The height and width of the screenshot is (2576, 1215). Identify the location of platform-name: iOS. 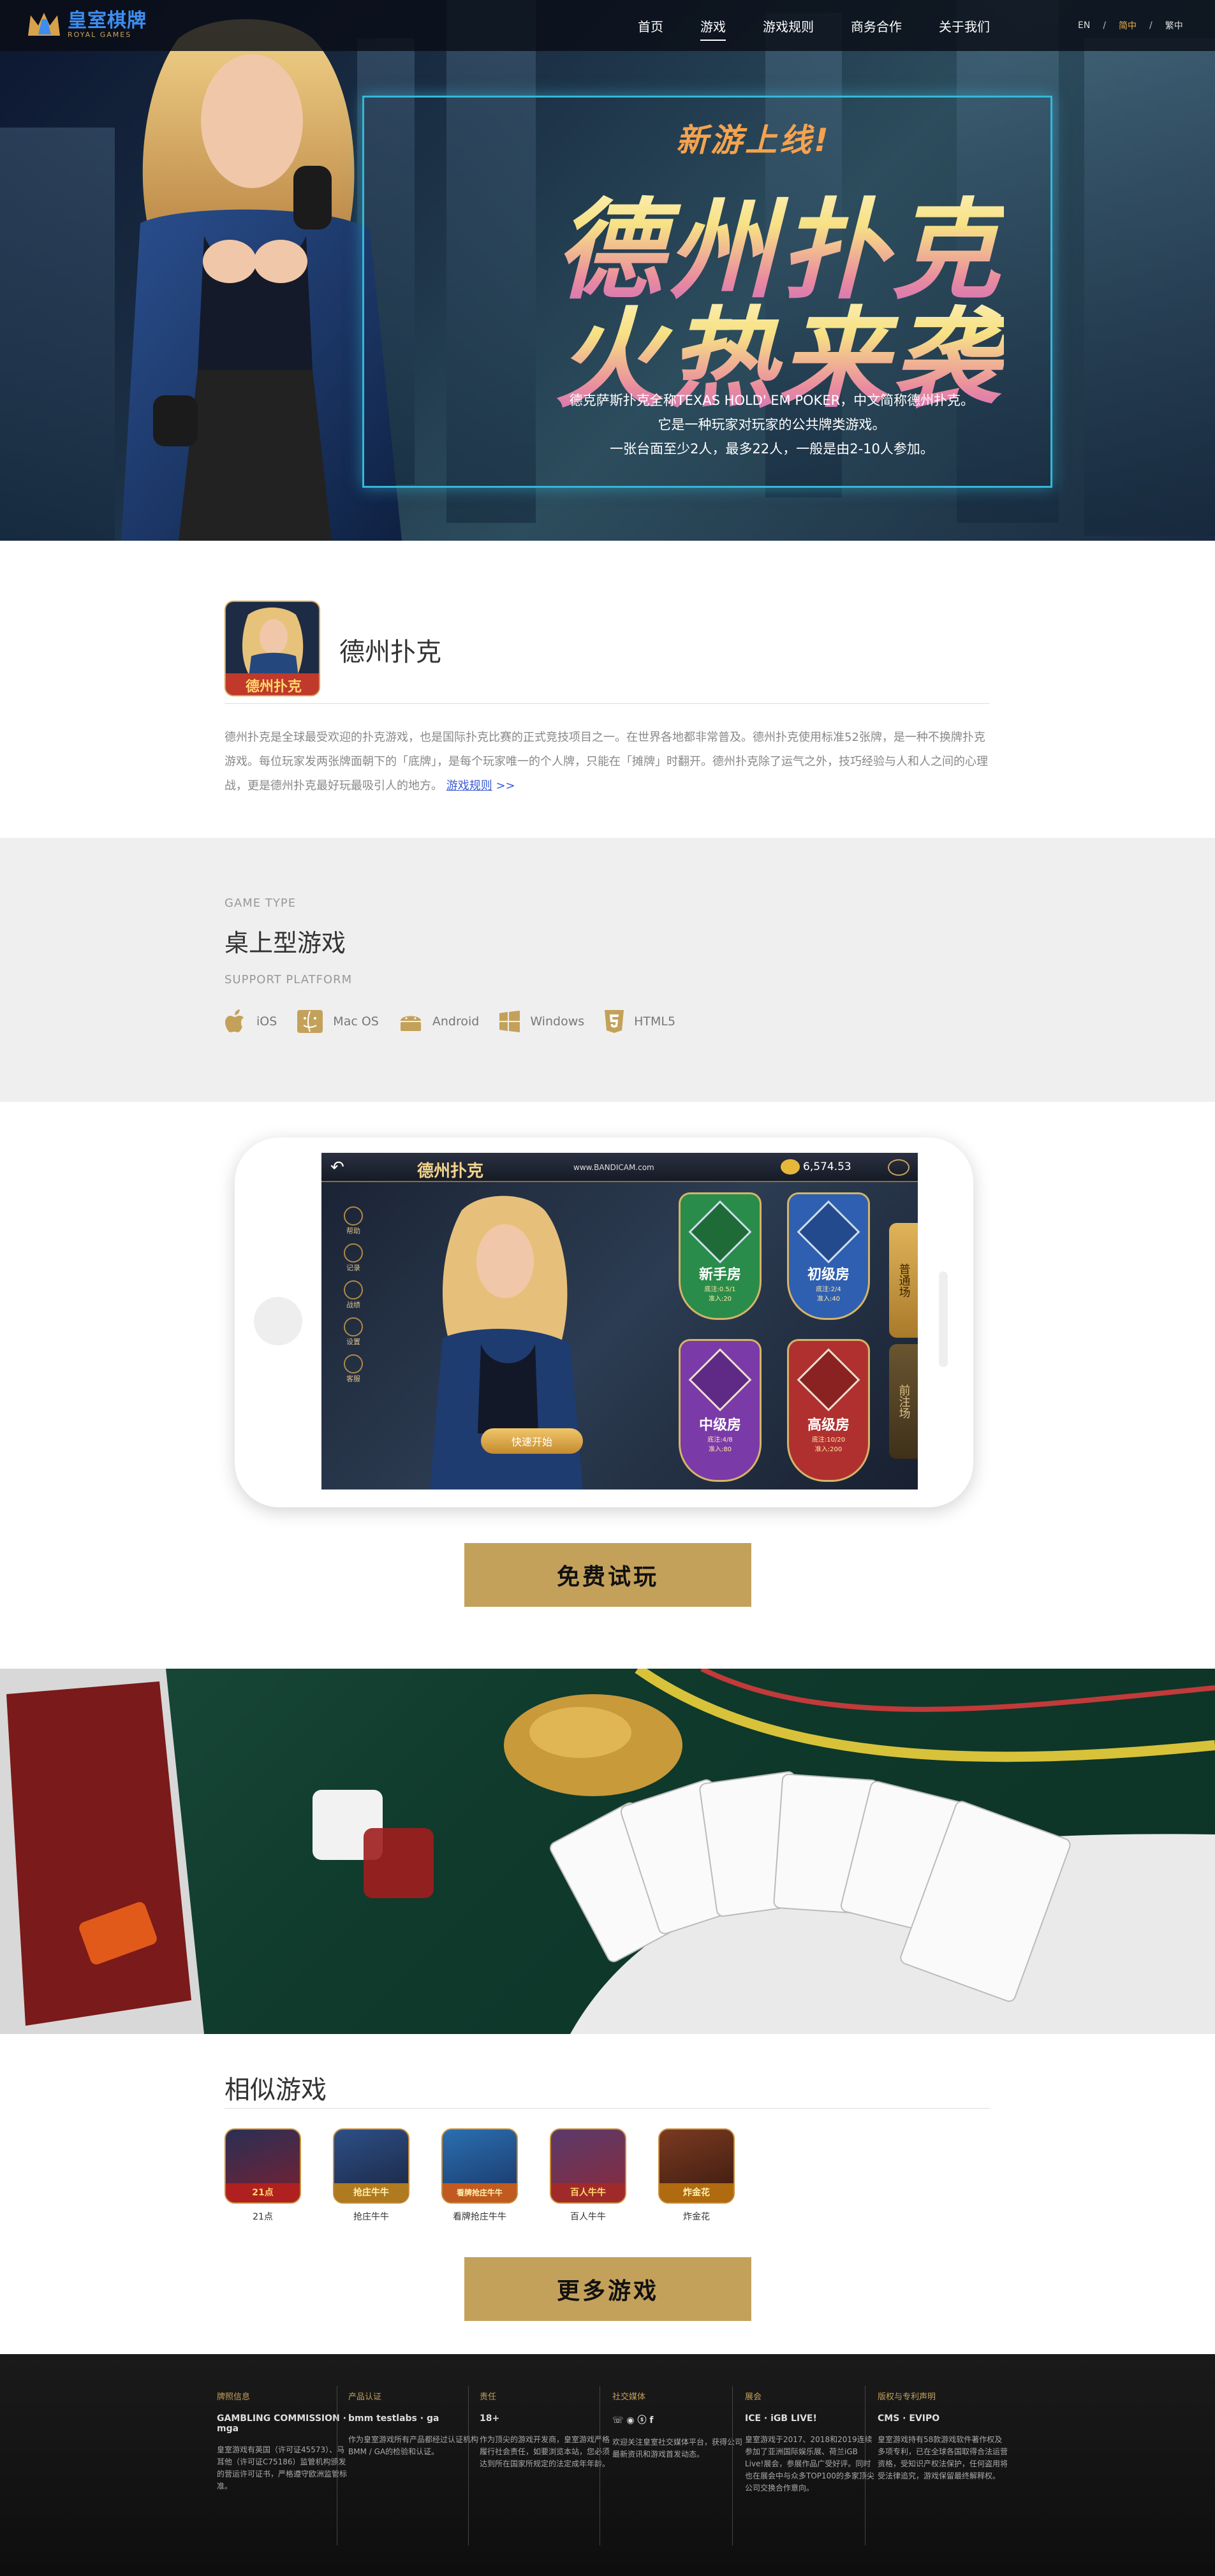
(266, 1021).